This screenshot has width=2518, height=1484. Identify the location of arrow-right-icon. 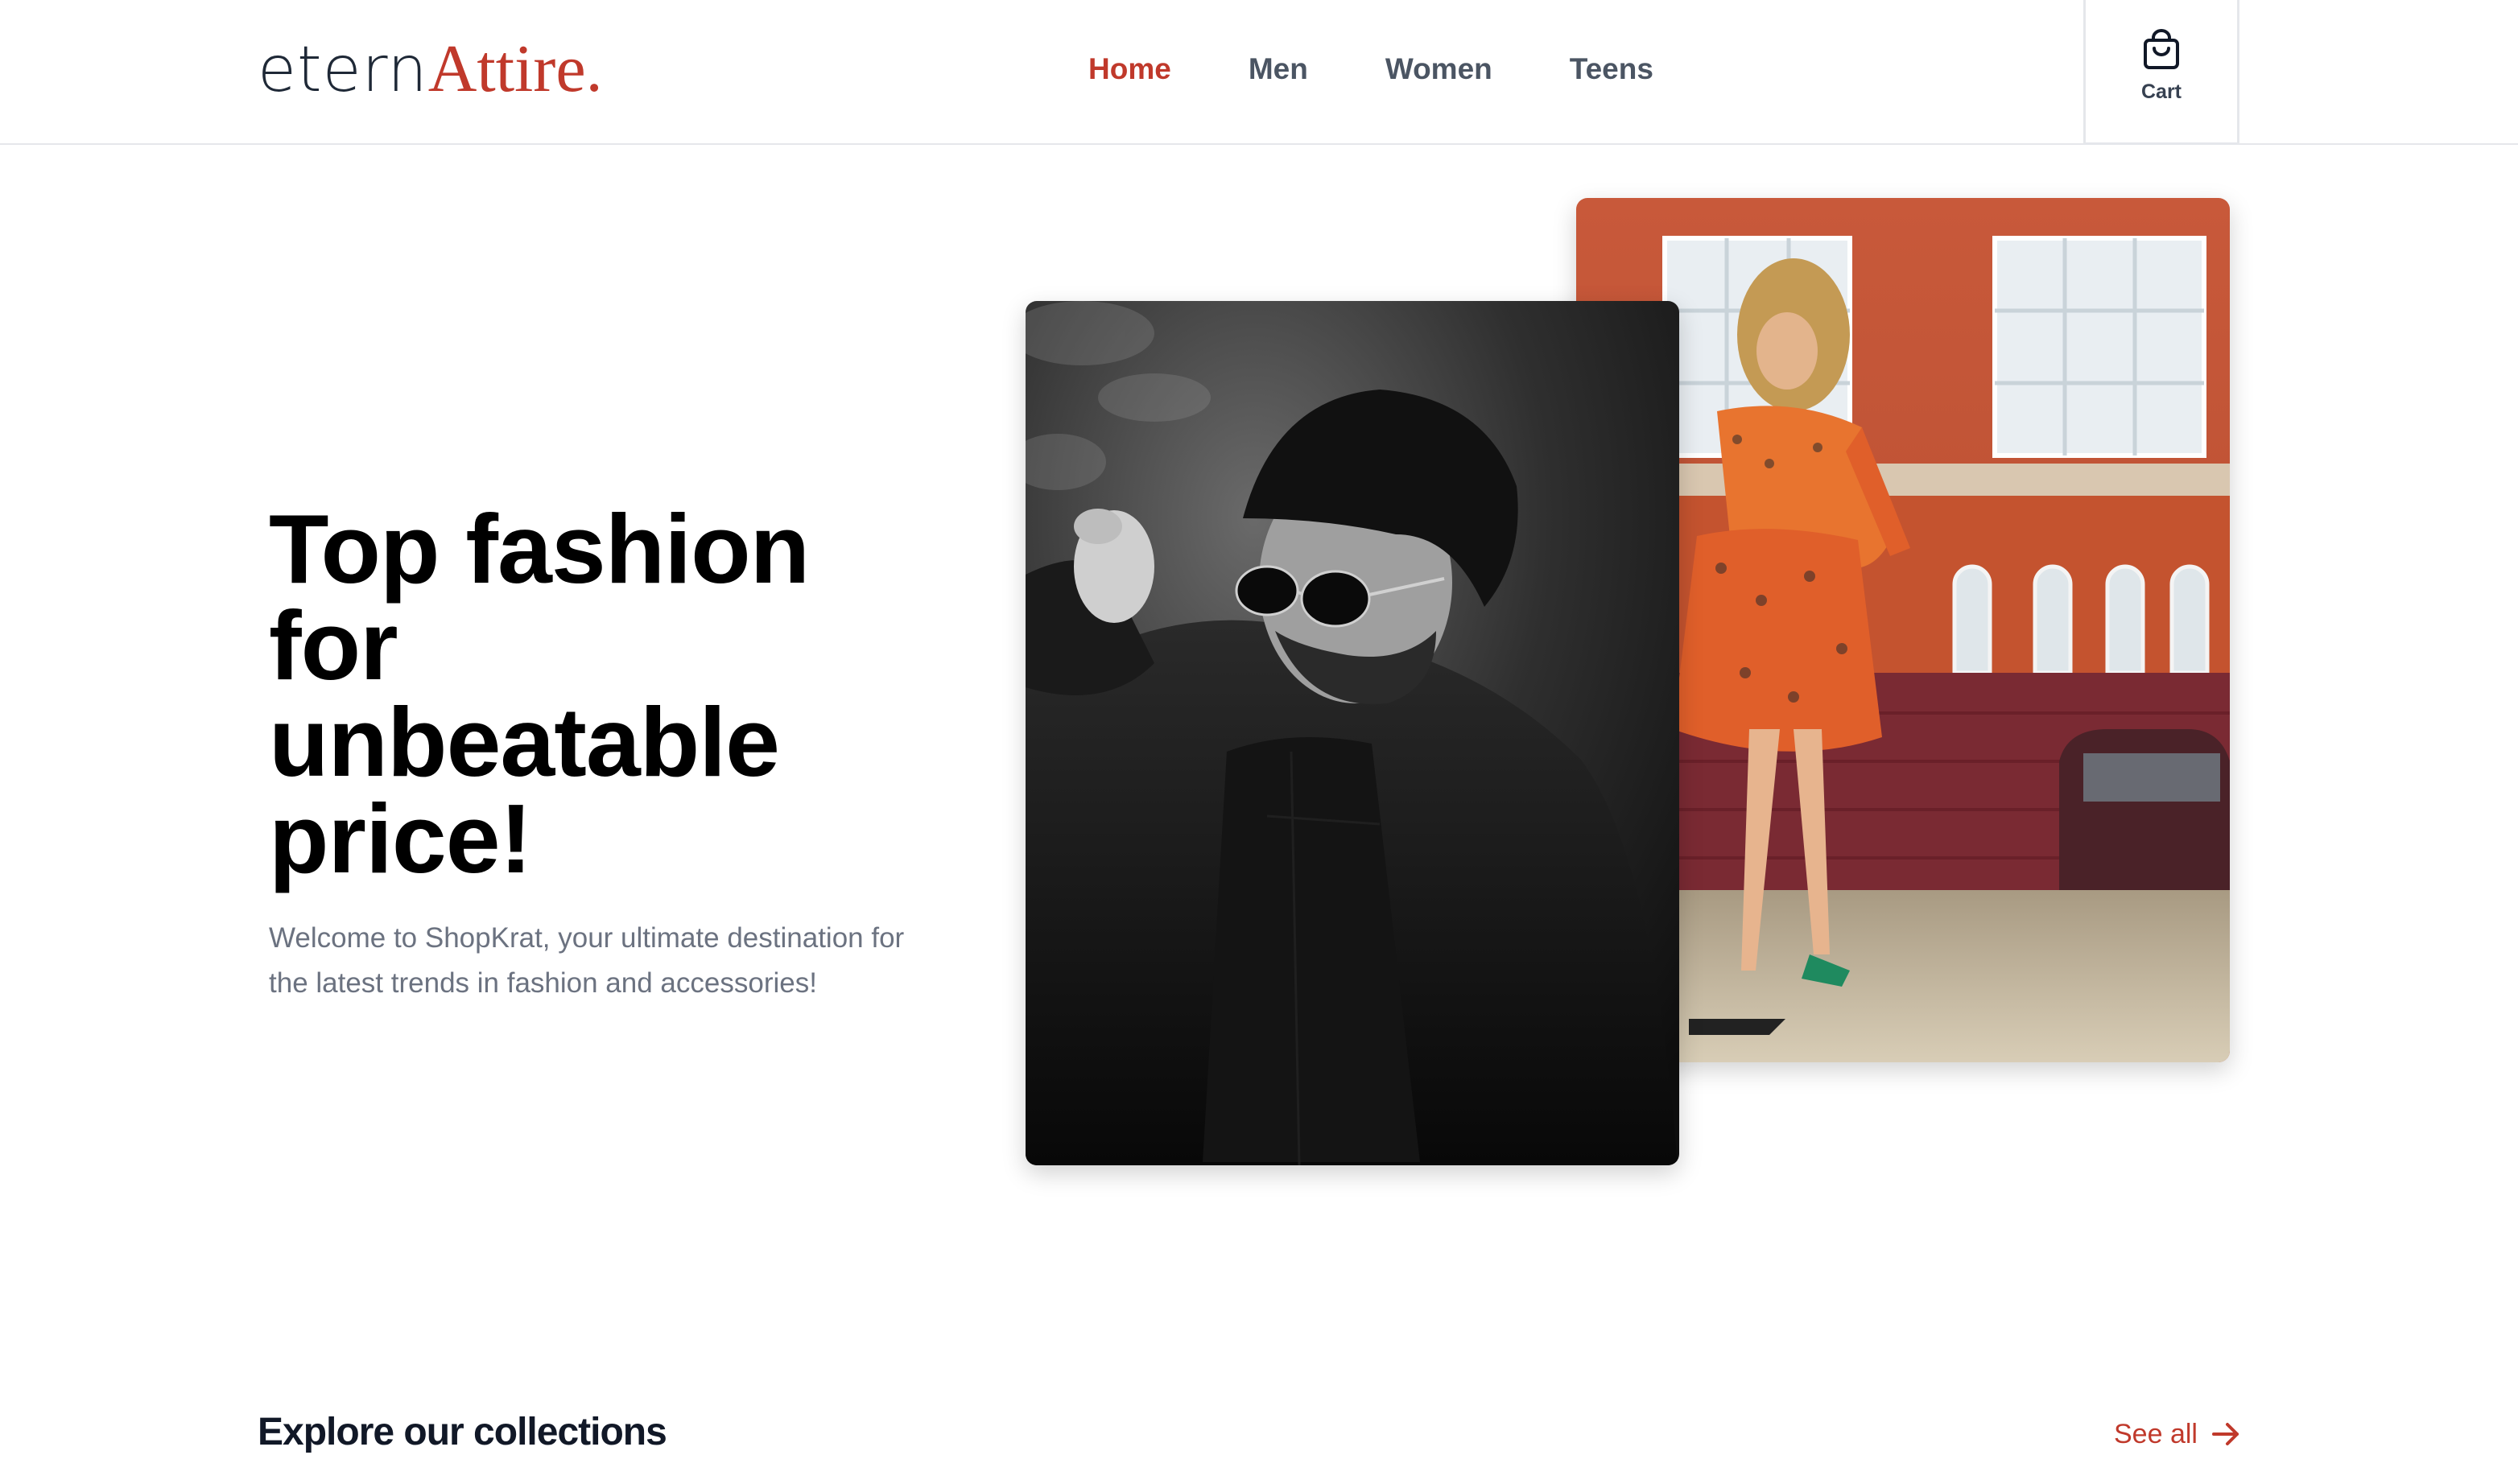
(2225, 1434).